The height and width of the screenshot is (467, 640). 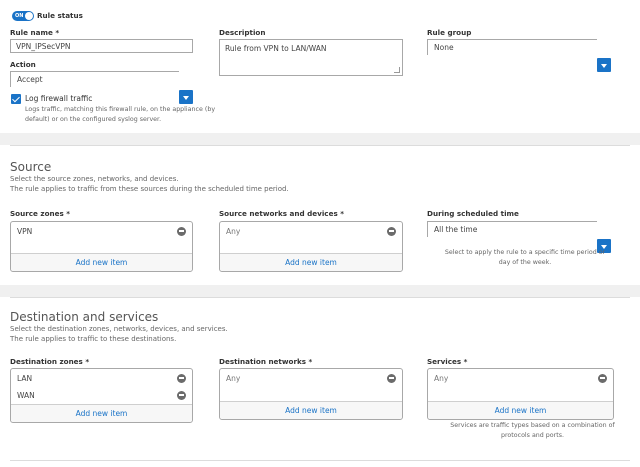 I want to click on destination-zone-wan: WAN, so click(x=26, y=395).